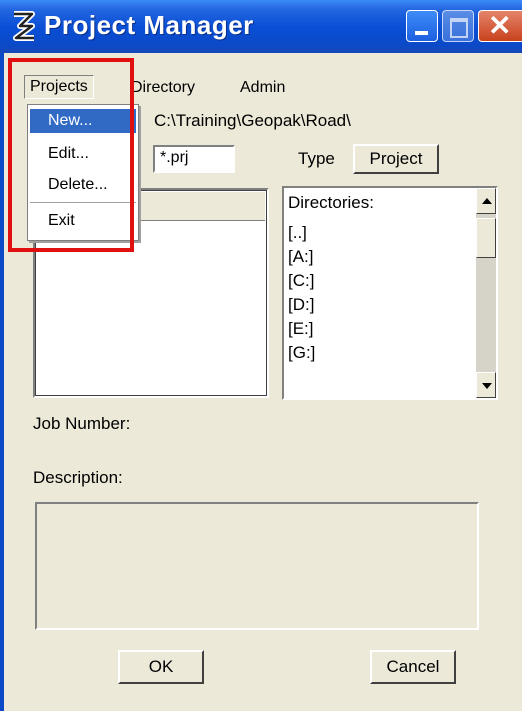  Describe the element at coordinates (301, 257) in the screenshot. I see `list-item: [A:]` at that location.